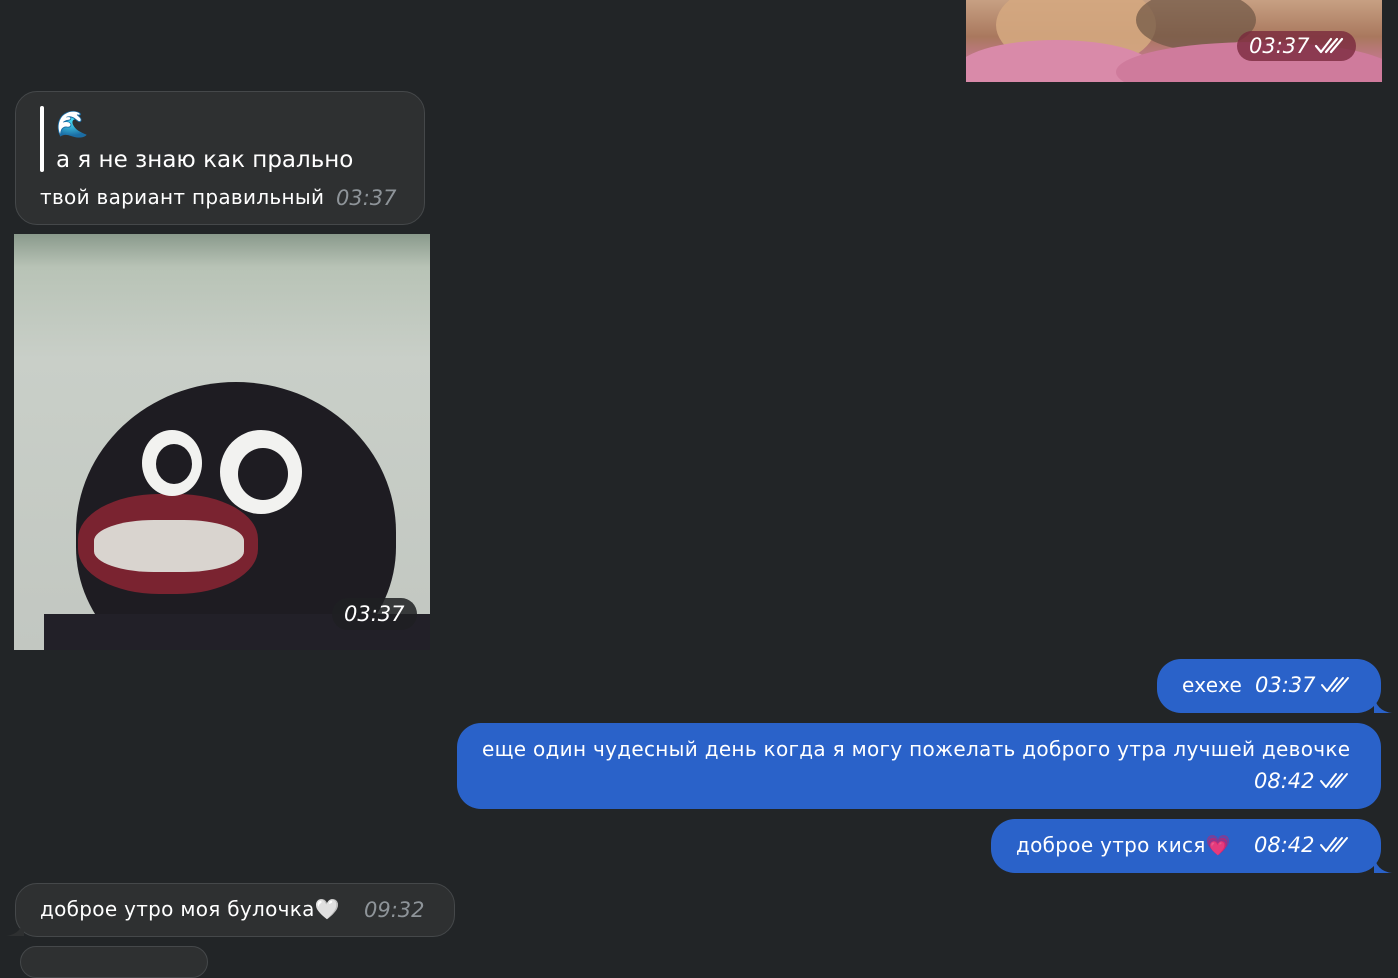 The height and width of the screenshot is (978, 1398). I want to click on outgoing-message: exexe 03:37, so click(1269, 686).